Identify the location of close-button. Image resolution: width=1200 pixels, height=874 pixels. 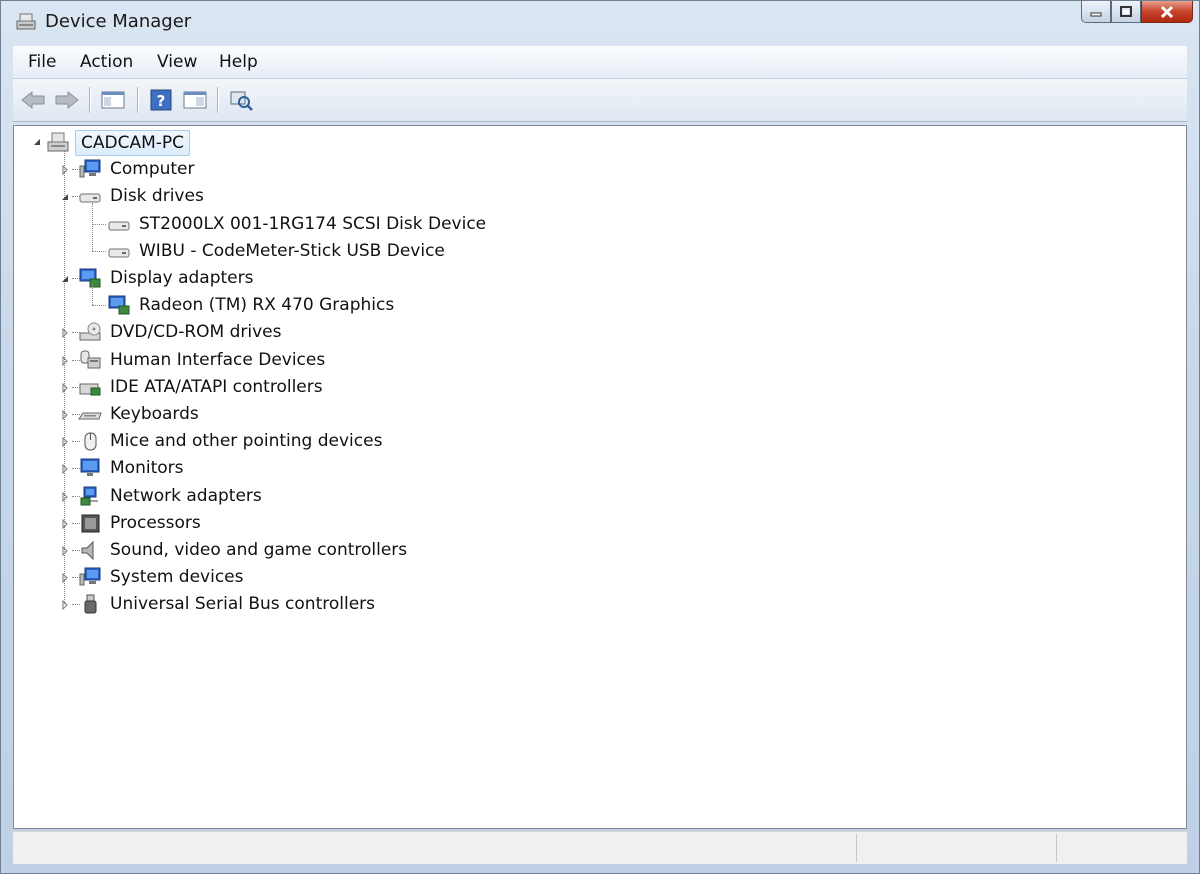
(1167, 12).